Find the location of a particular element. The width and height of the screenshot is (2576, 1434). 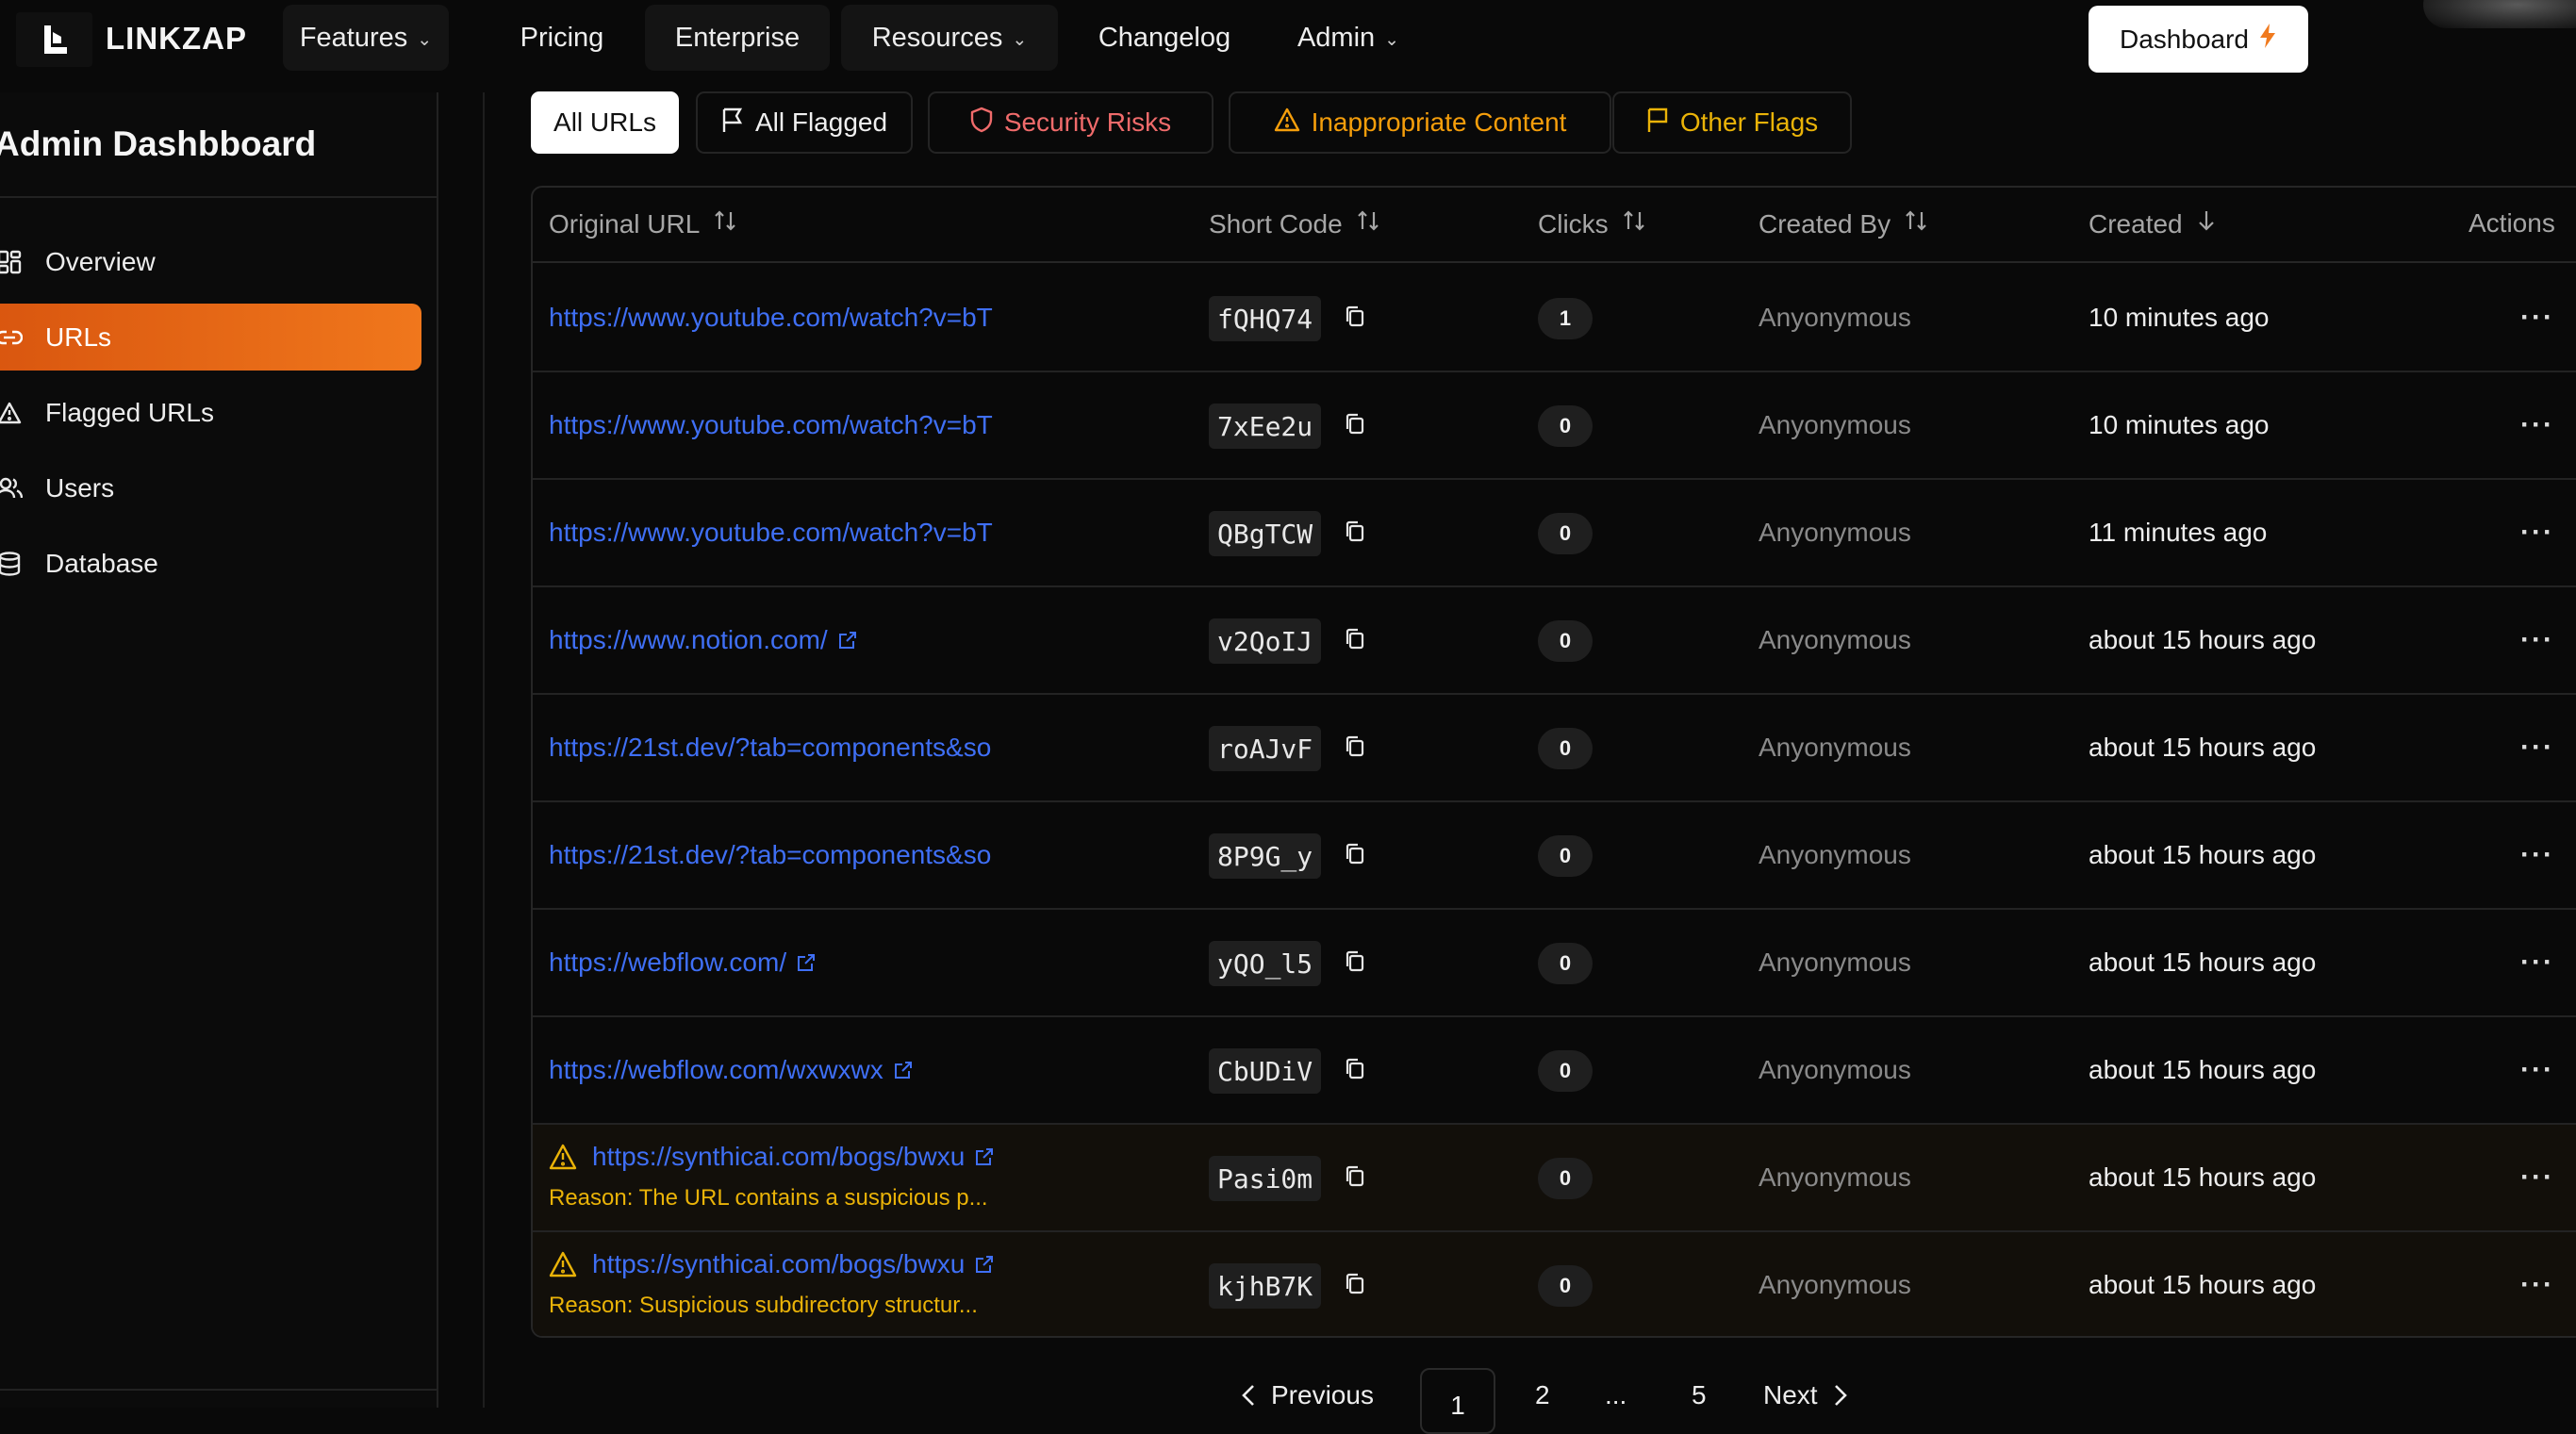

pagination-page-5: 5 is located at coordinates (1699, 1396).